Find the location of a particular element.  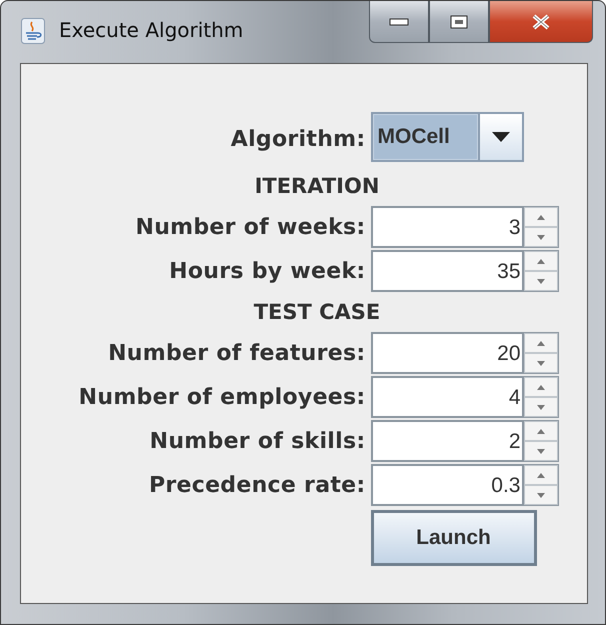

field-label: Number of weeks: is located at coordinates (250, 227).